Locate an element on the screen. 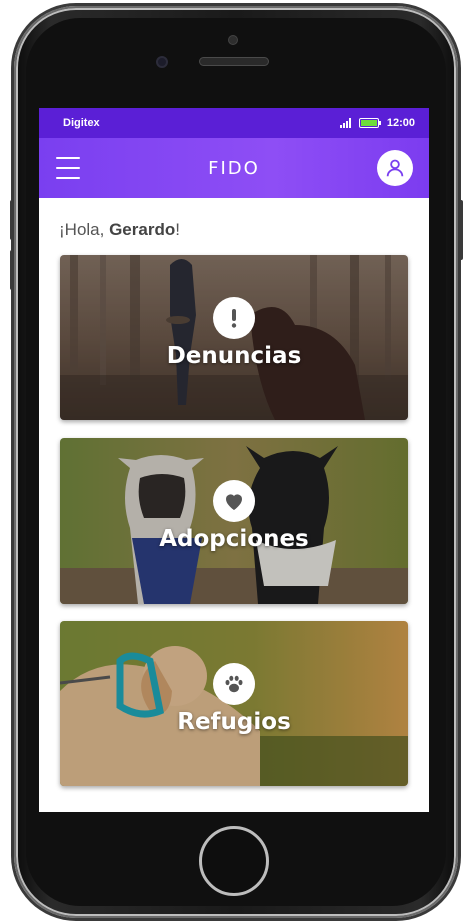 The width and height of the screenshot is (473, 924). user-name: Gerardo is located at coordinates (142, 229).